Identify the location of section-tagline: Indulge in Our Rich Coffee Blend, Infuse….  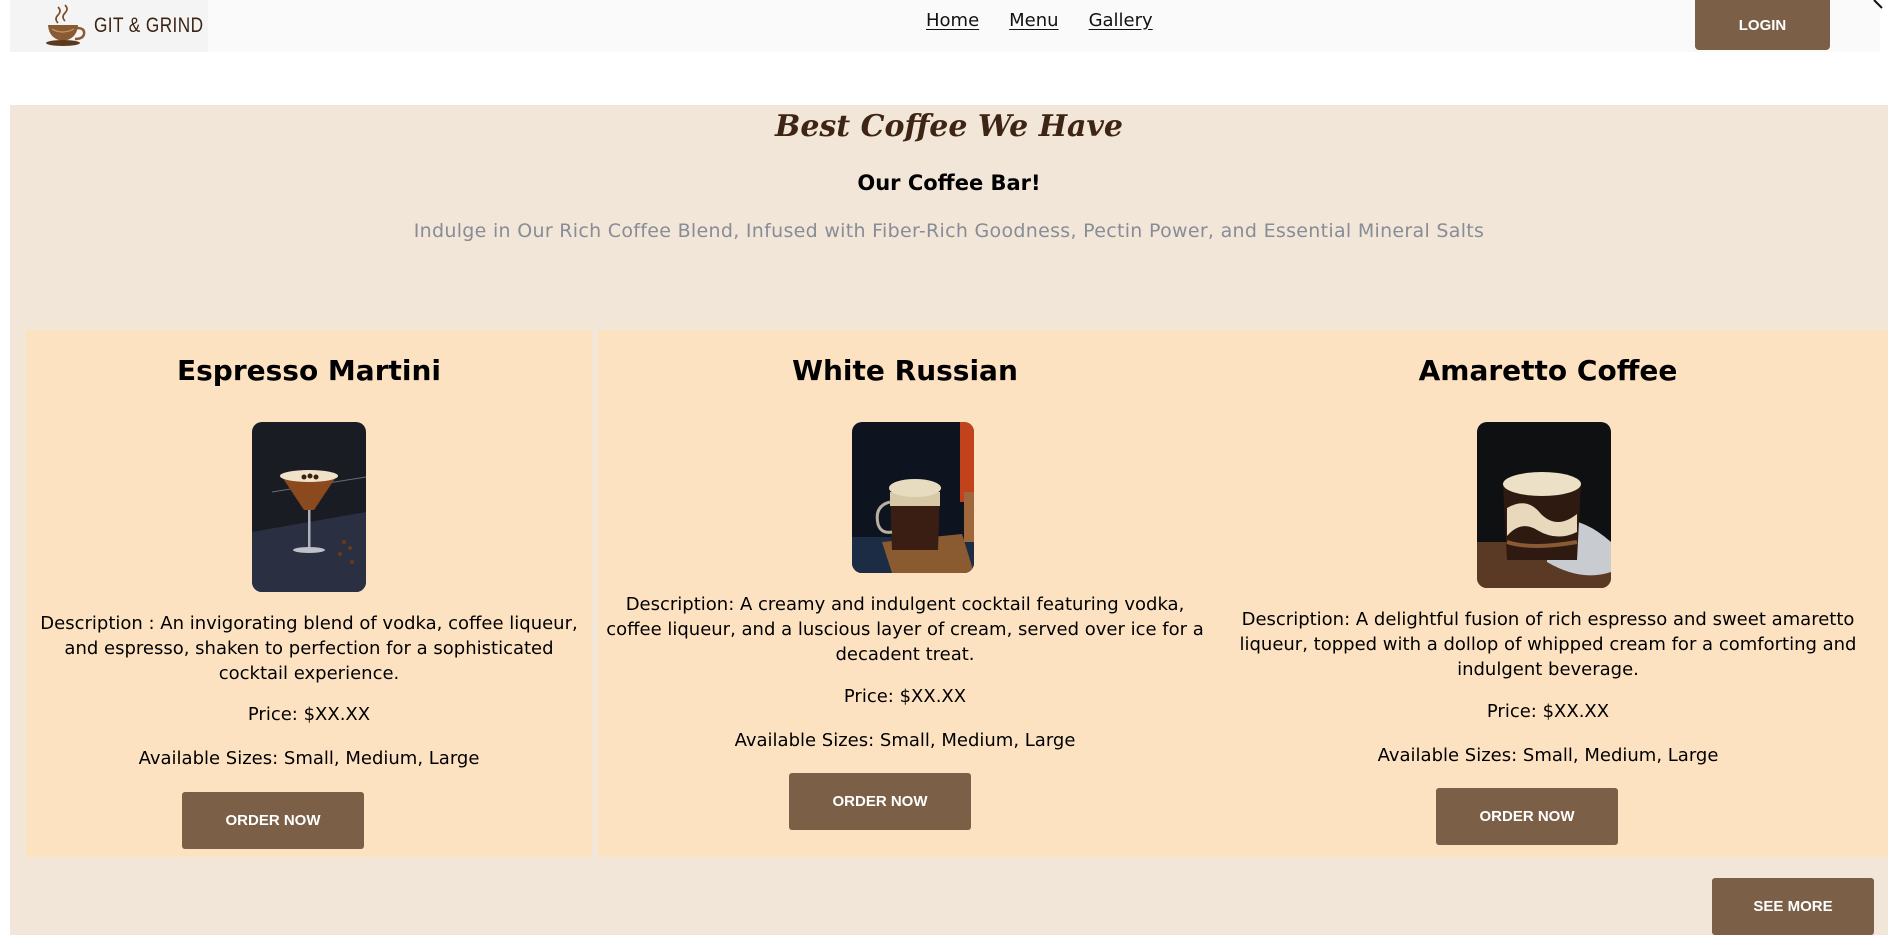
(949, 231).